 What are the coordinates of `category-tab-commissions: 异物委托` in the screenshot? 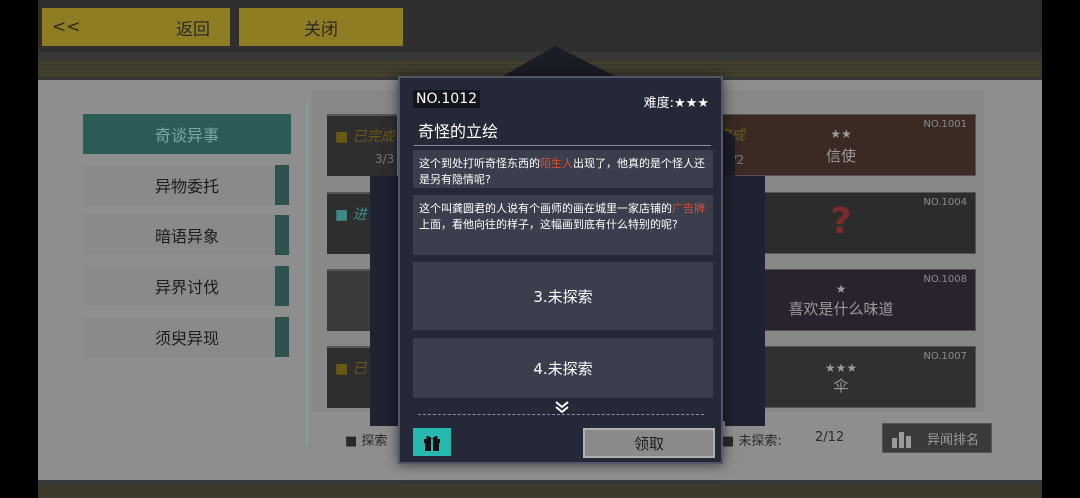 It's located at (187, 185).